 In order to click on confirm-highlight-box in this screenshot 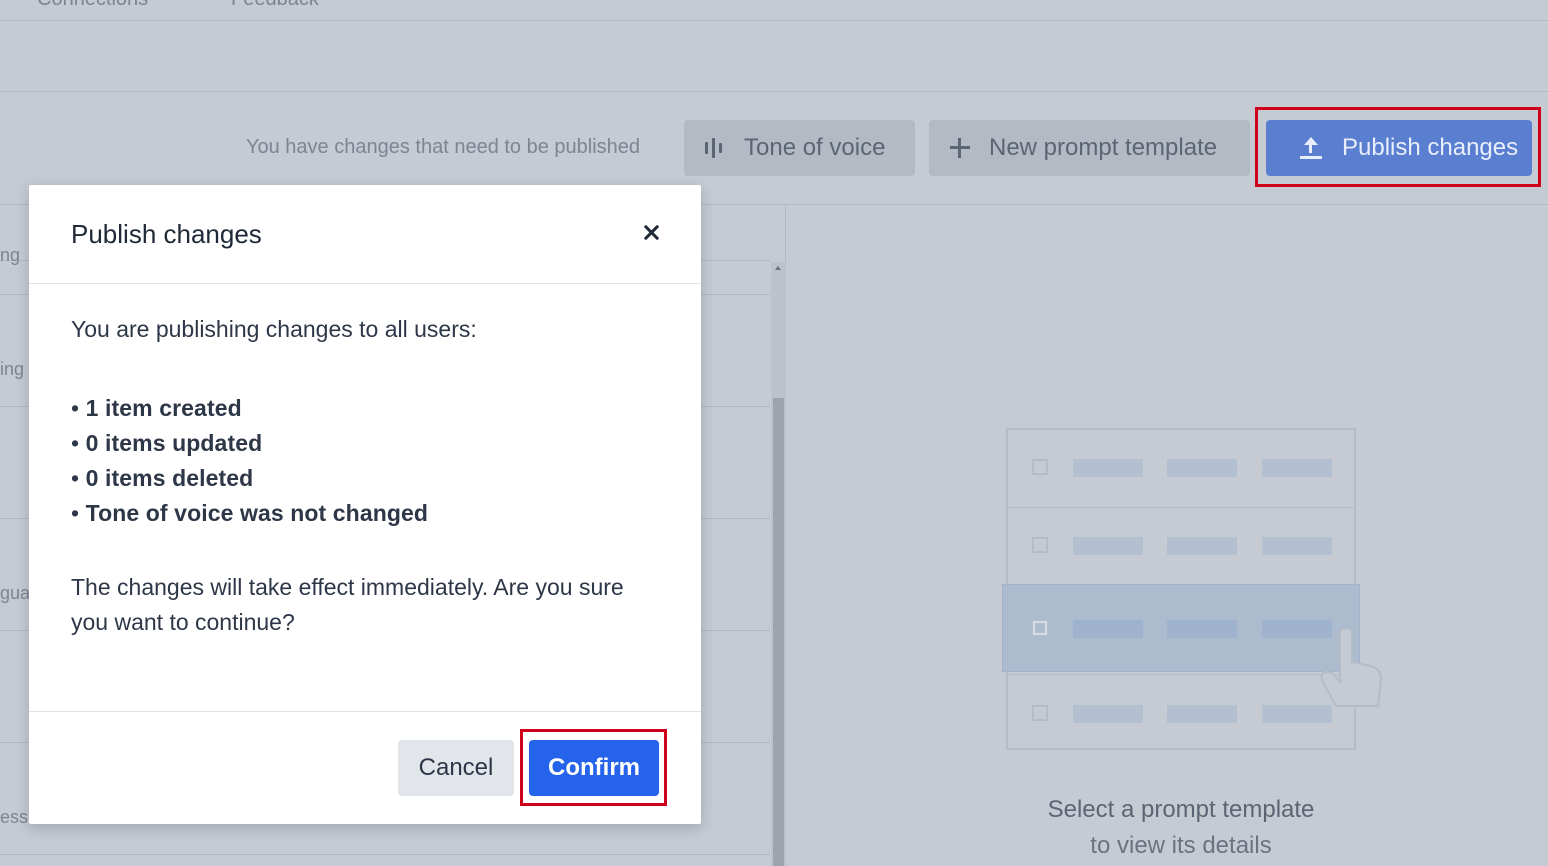, I will do `click(593, 767)`.